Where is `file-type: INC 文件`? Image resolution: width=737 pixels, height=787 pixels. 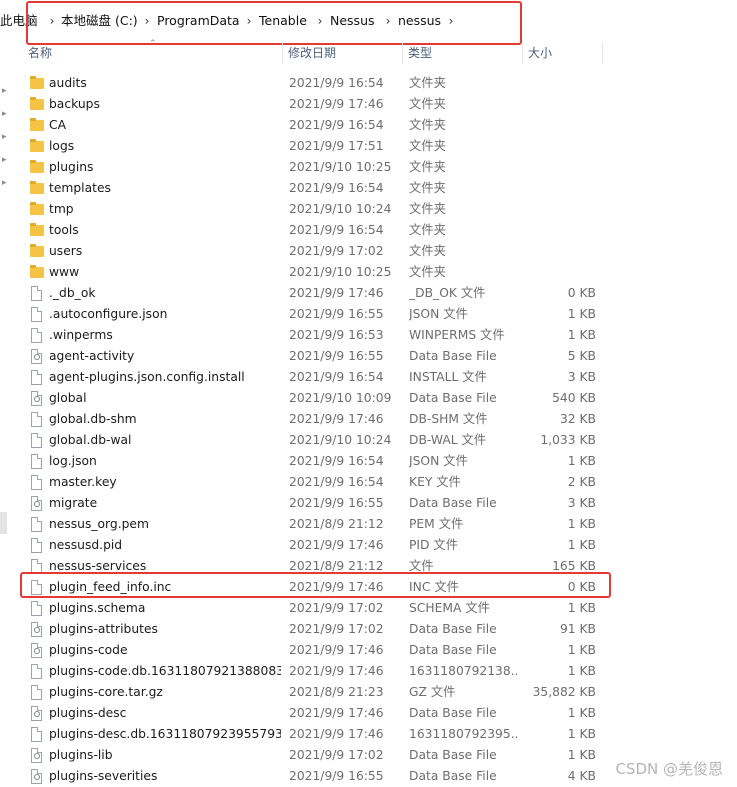
file-type: INC 文件 is located at coordinates (434, 587).